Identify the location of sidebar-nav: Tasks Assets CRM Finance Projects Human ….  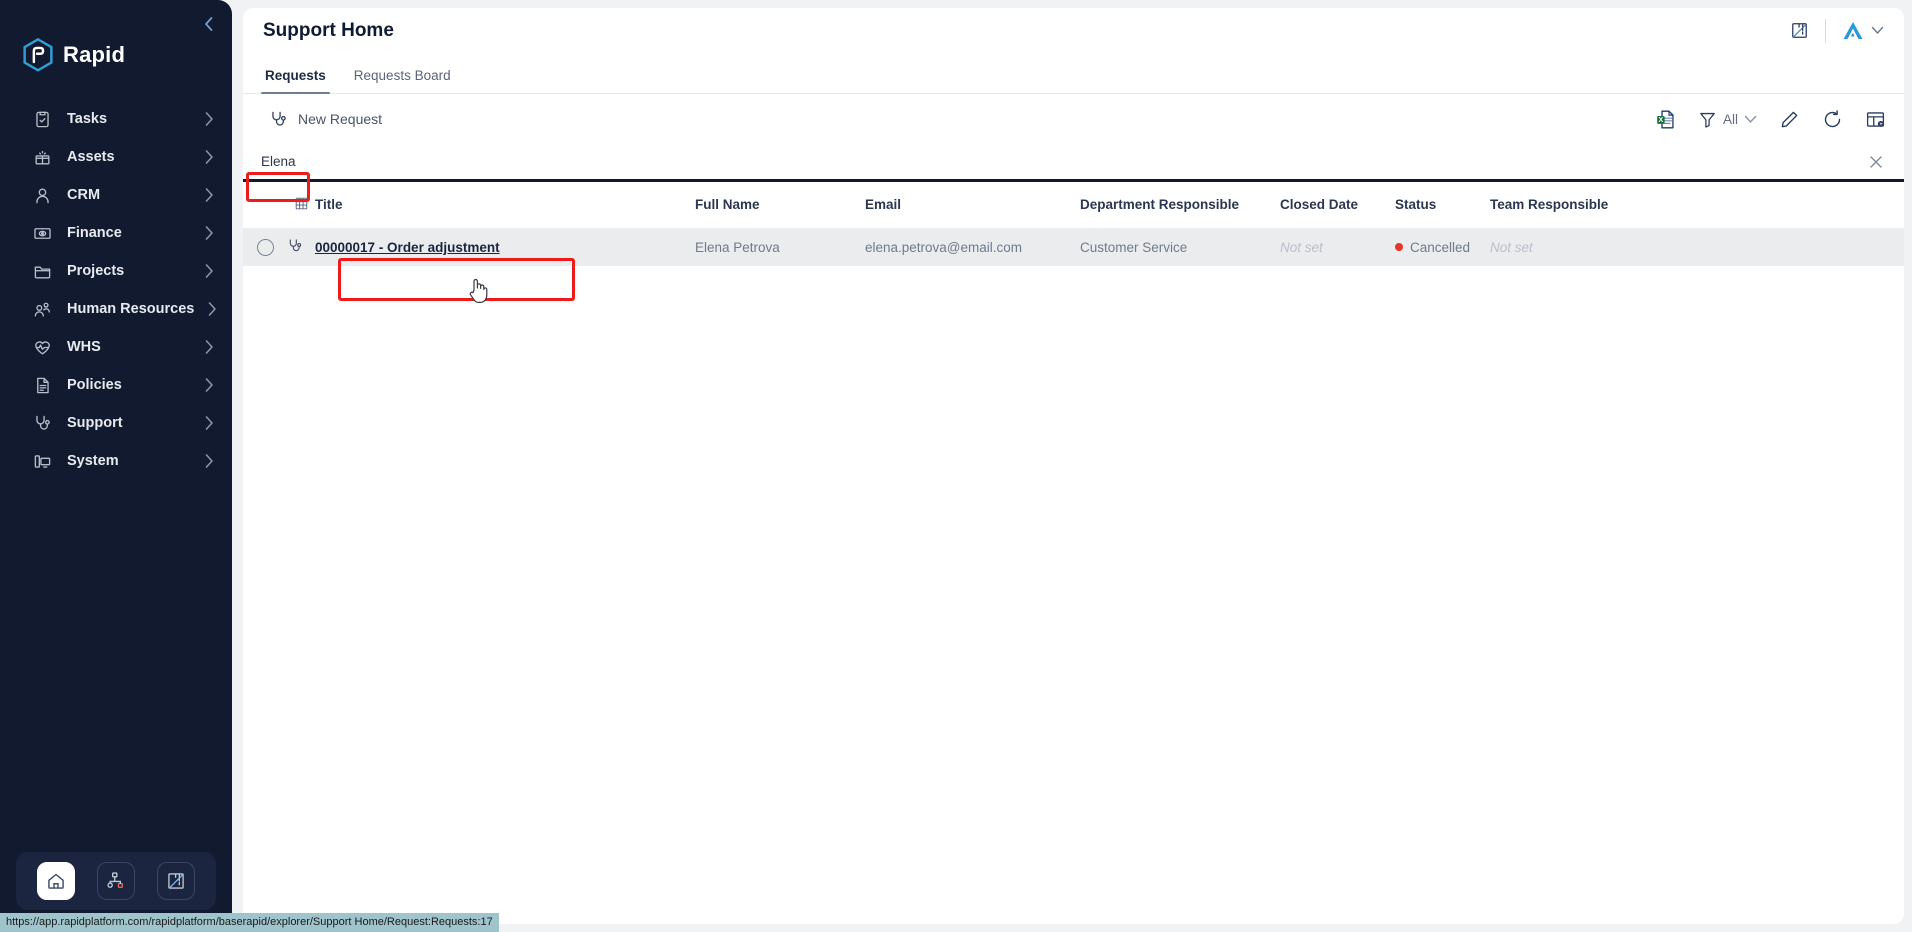
(116, 476).